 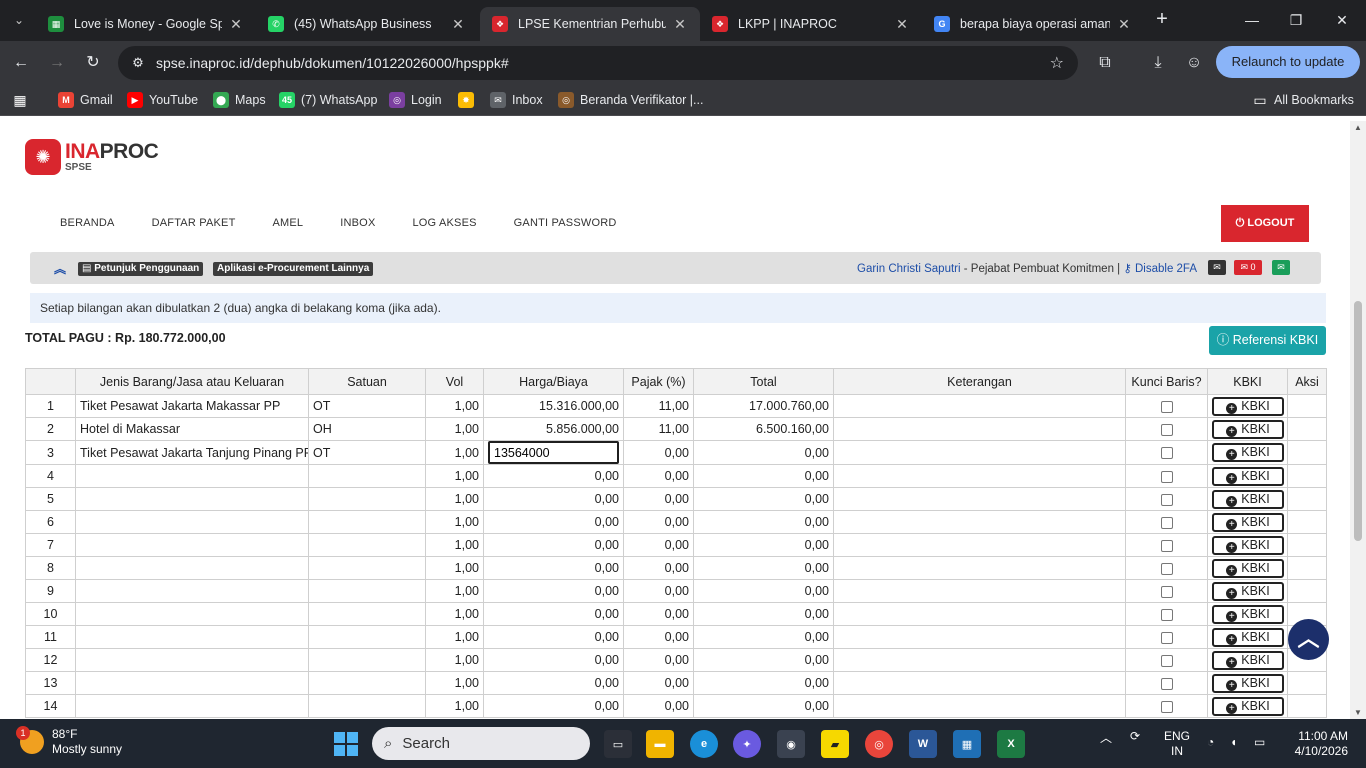 What do you see at coordinates (1303, 100) in the screenshot?
I see `all-bookmarks-button: ▭ All Bookmarks` at bounding box center [1303, 100].